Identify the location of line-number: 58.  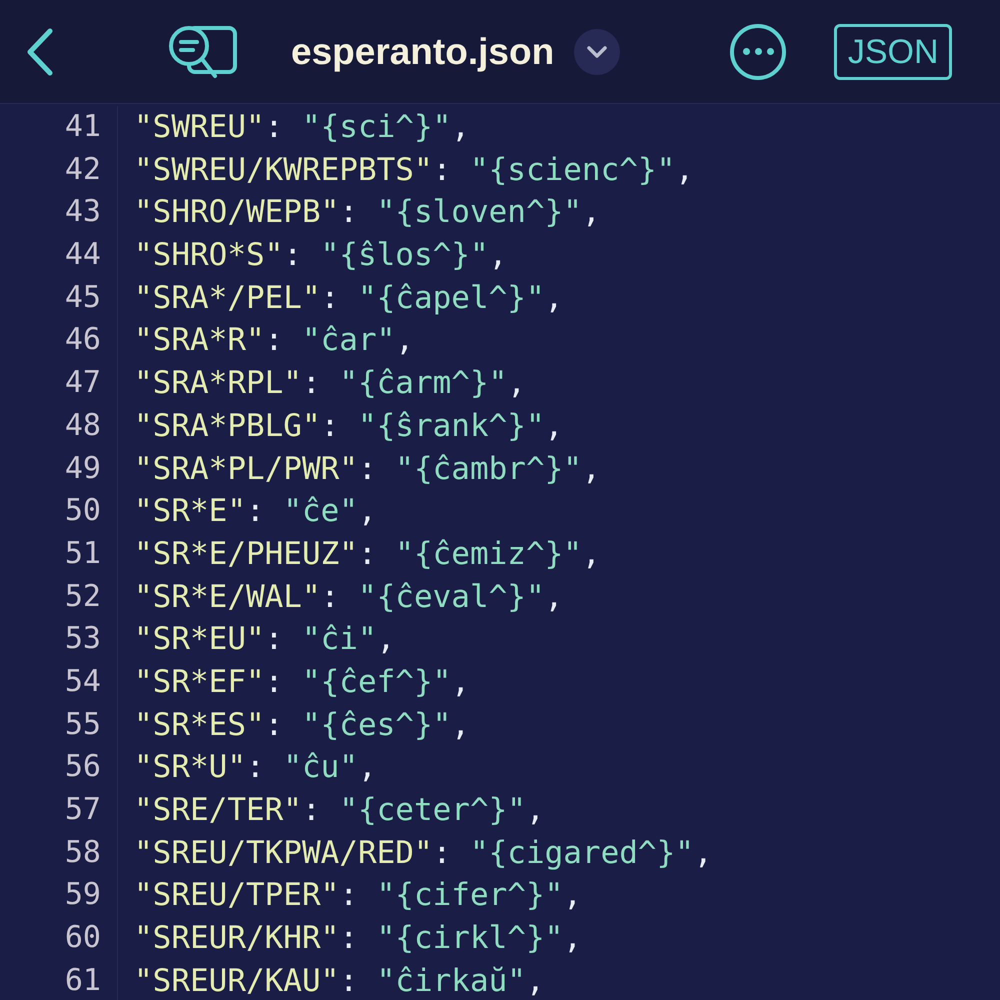
(82, 853).